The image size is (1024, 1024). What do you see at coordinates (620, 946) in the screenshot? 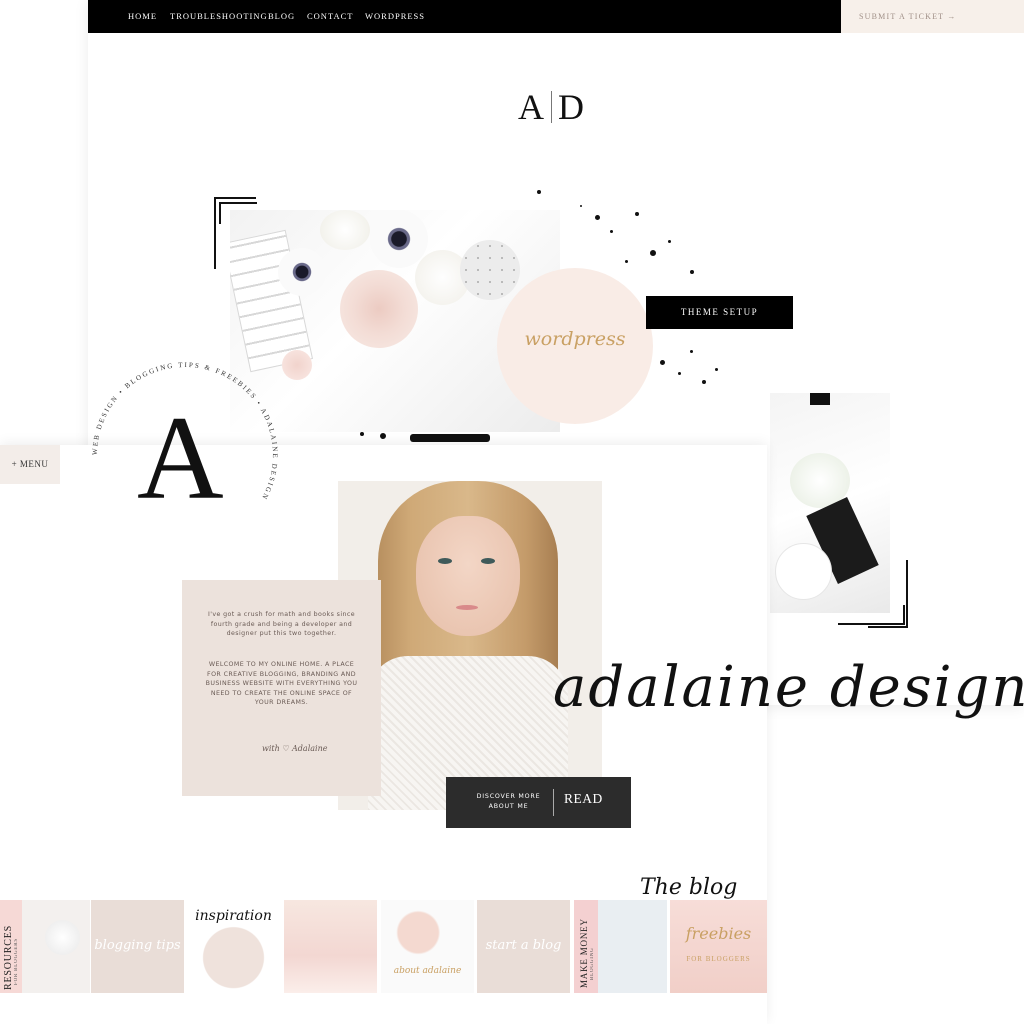
I see `thumb-make-money: MAKE MONEY BLOGGING` at bounding box center [620, 946].